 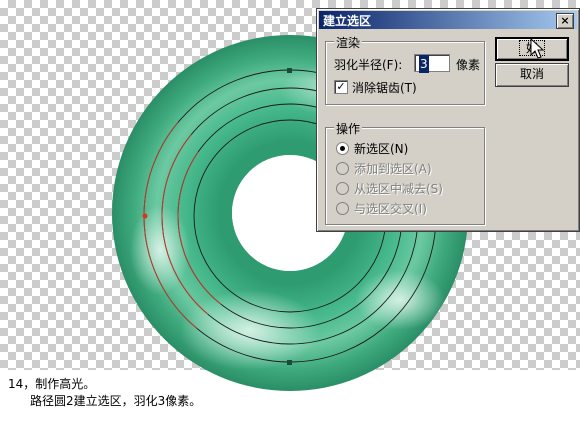 What do you see at coordinates (342, 208) in the screenshot?
I see `radio-intersect-selection` at bounding box center [342, 208].